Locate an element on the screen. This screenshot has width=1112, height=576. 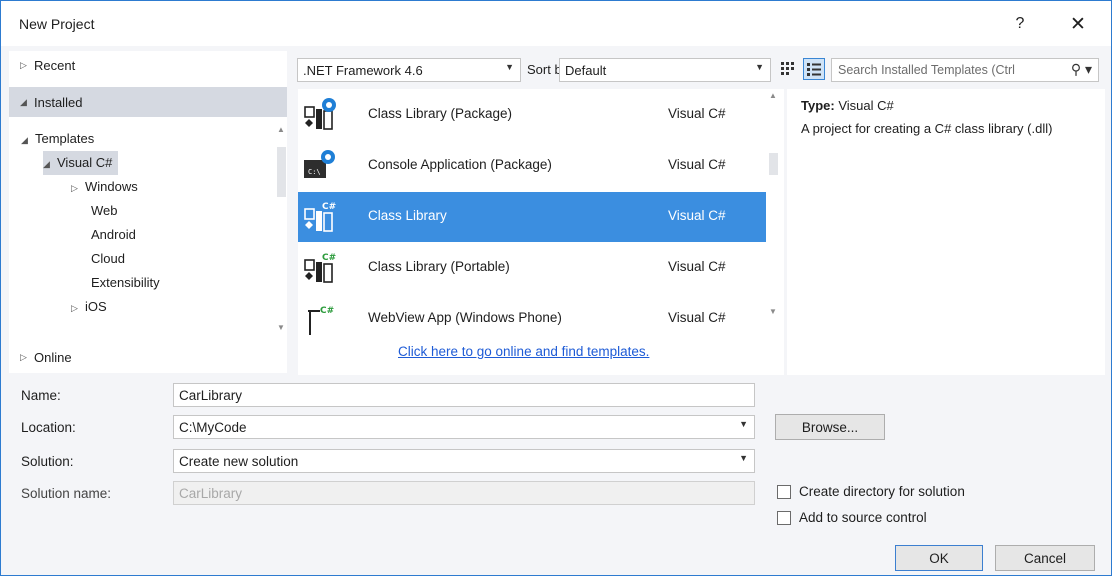
tree-item-label: Windows is located at coordinates (111, 186).